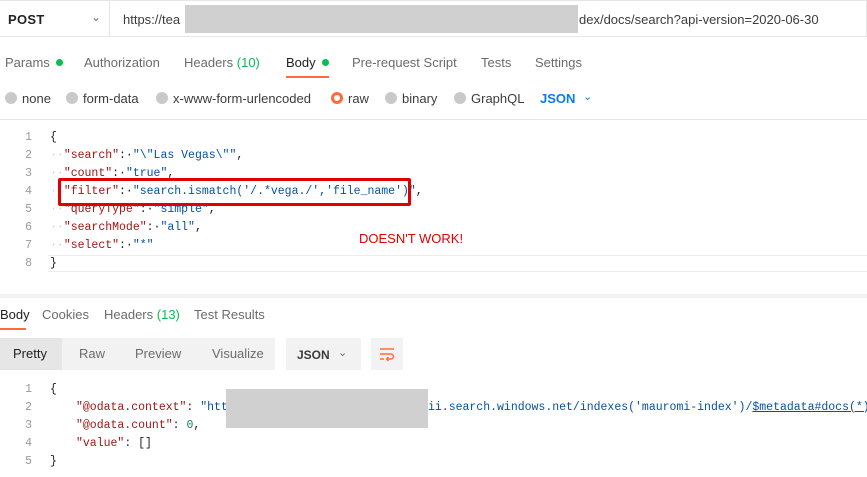 Image resolution: width=867 pixels, height=477 pixels. Describe the element at coordinates (168, 314) in the screenshot. I see `response-headers-count: (13)` at that location.